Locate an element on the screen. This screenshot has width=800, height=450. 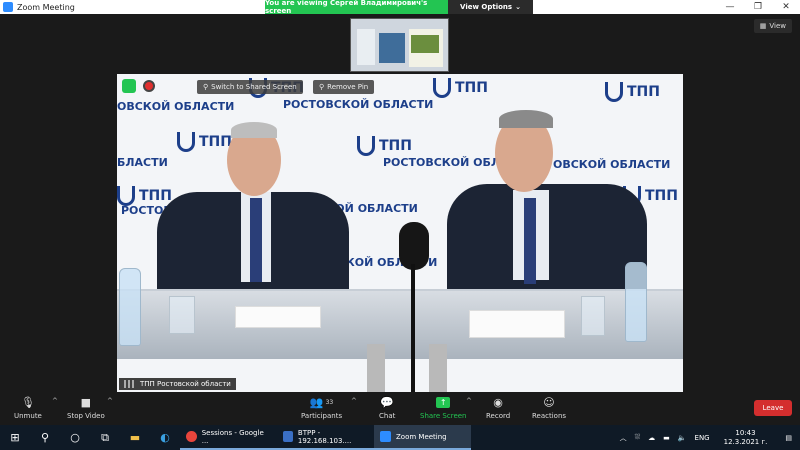
participants-count: 33 is located at coordinates (329, 402).